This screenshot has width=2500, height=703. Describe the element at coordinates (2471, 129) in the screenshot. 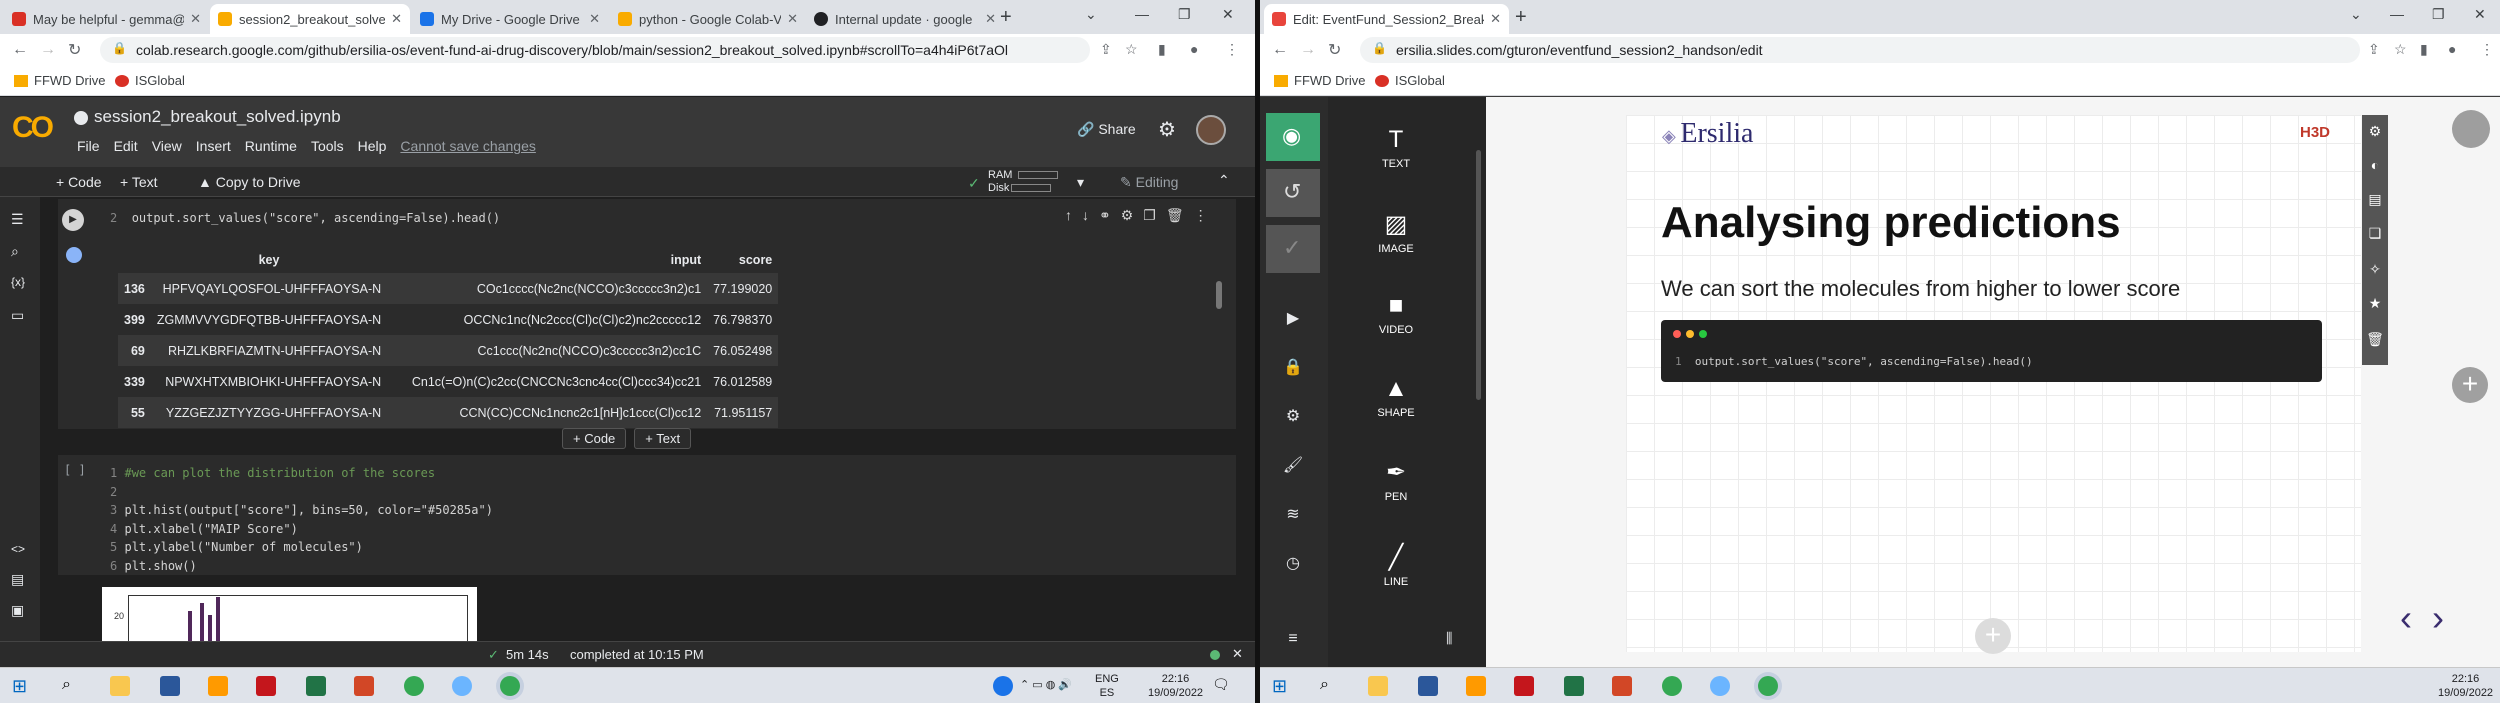

I see `collaborators-icon` at that location.